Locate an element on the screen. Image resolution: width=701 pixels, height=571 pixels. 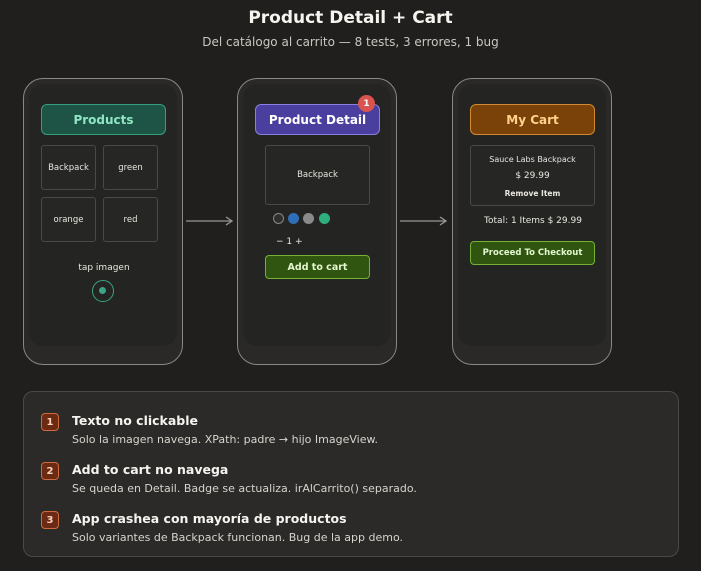
cart-item-name: Sauce Labs Backpack is located at coordinates (532, 159).